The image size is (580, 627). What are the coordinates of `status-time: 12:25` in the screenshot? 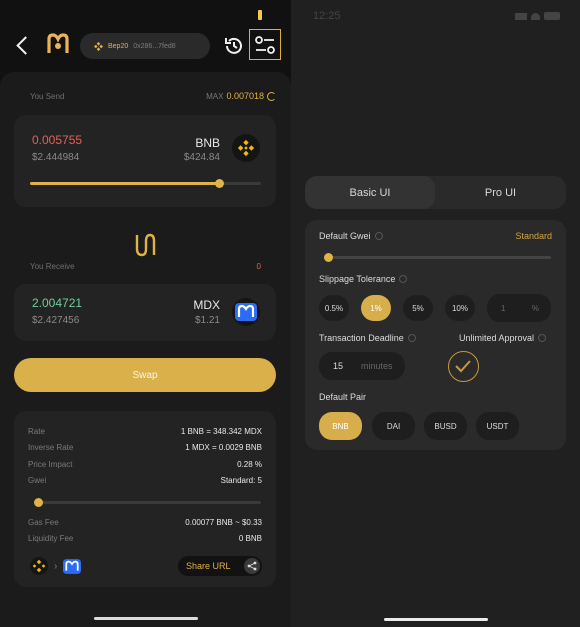 It's located at (327, 16).